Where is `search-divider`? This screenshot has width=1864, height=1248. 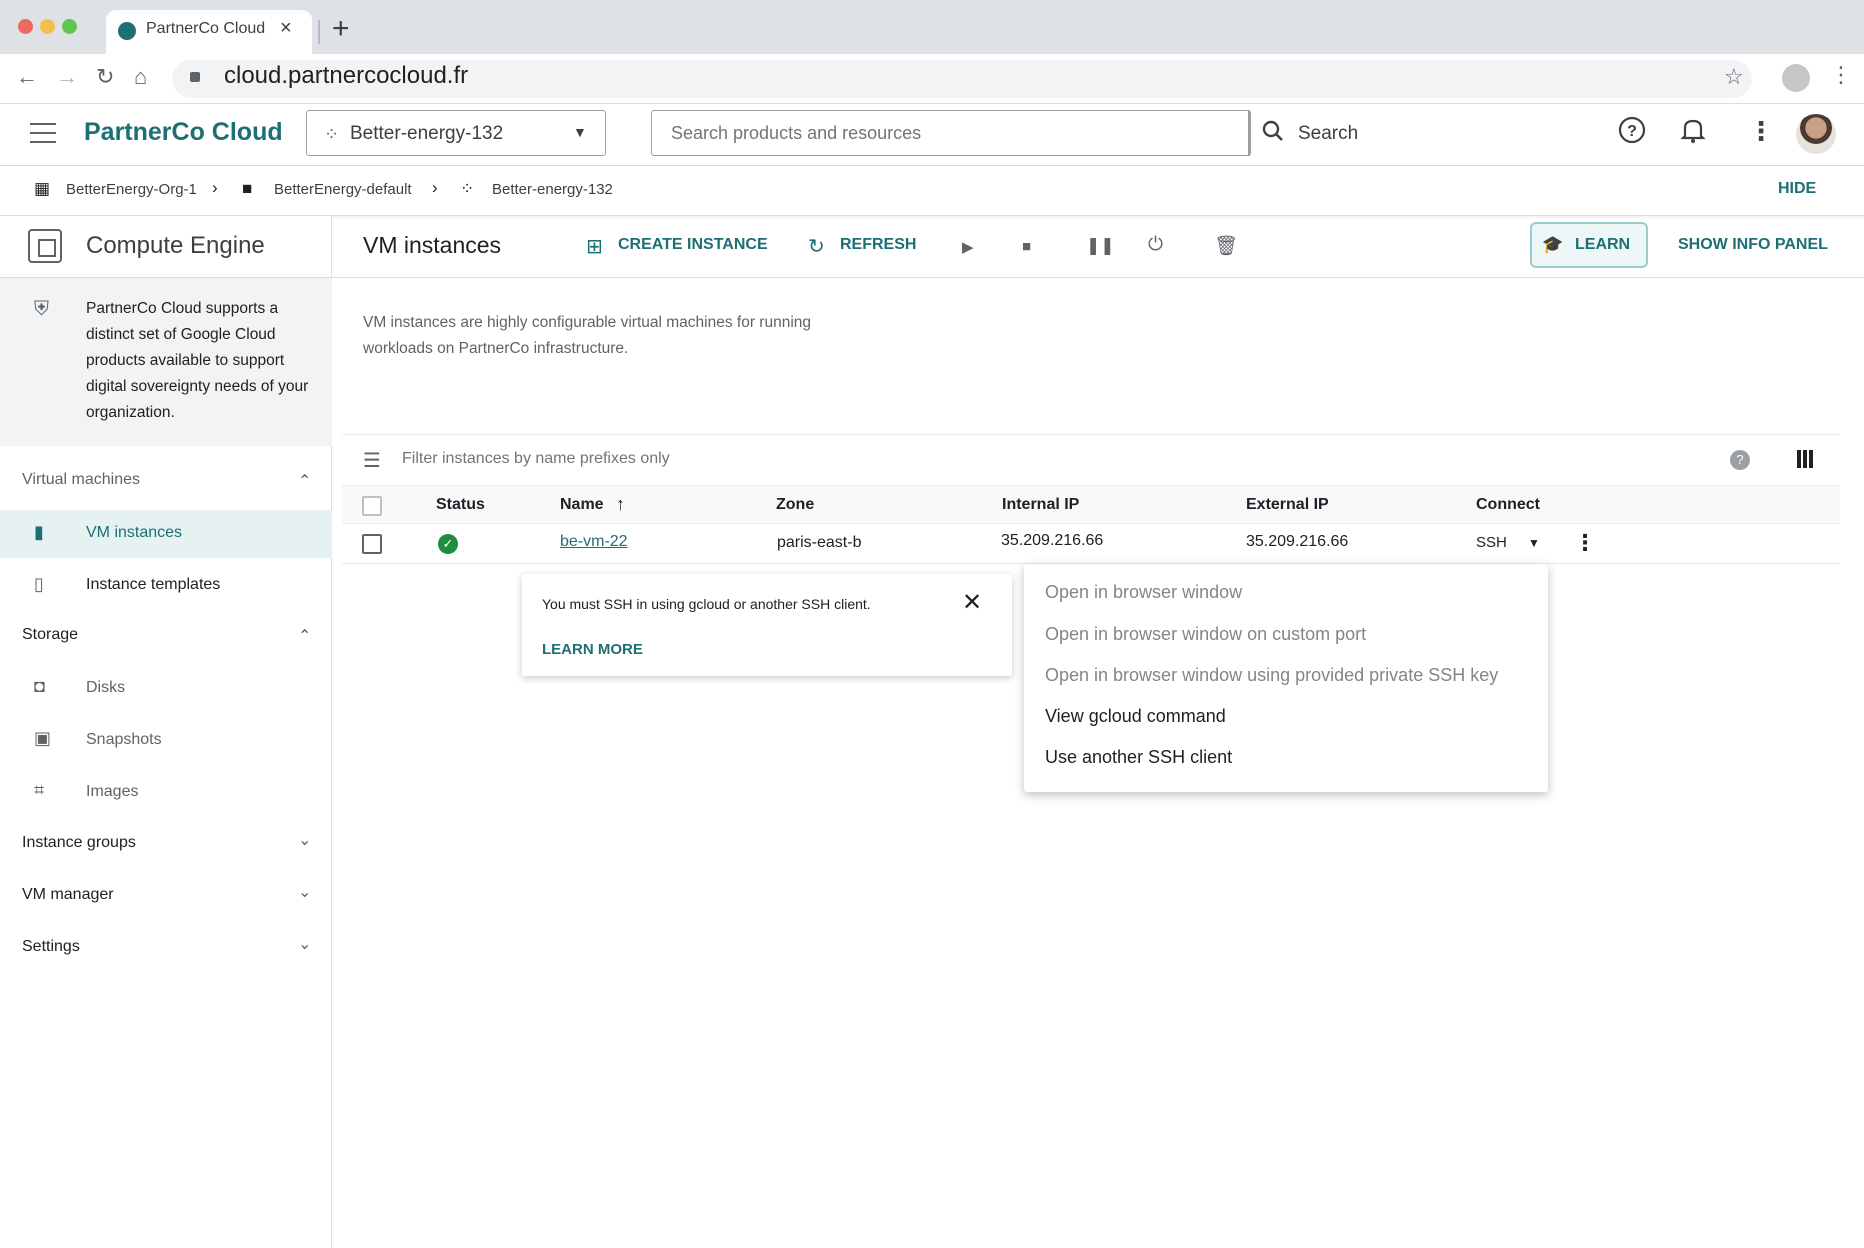 search-divider is located at coordinates (1249, 133).